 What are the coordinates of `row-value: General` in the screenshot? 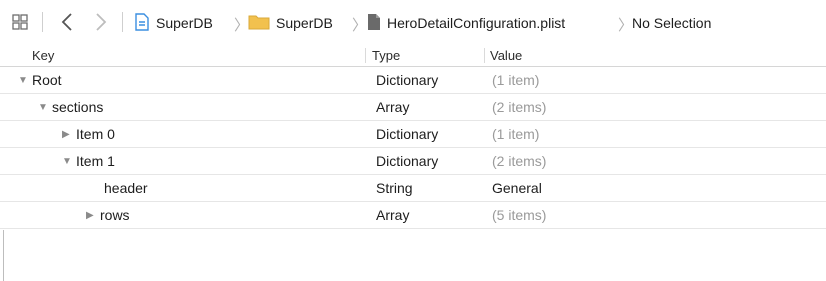 It's located at (517, 188).